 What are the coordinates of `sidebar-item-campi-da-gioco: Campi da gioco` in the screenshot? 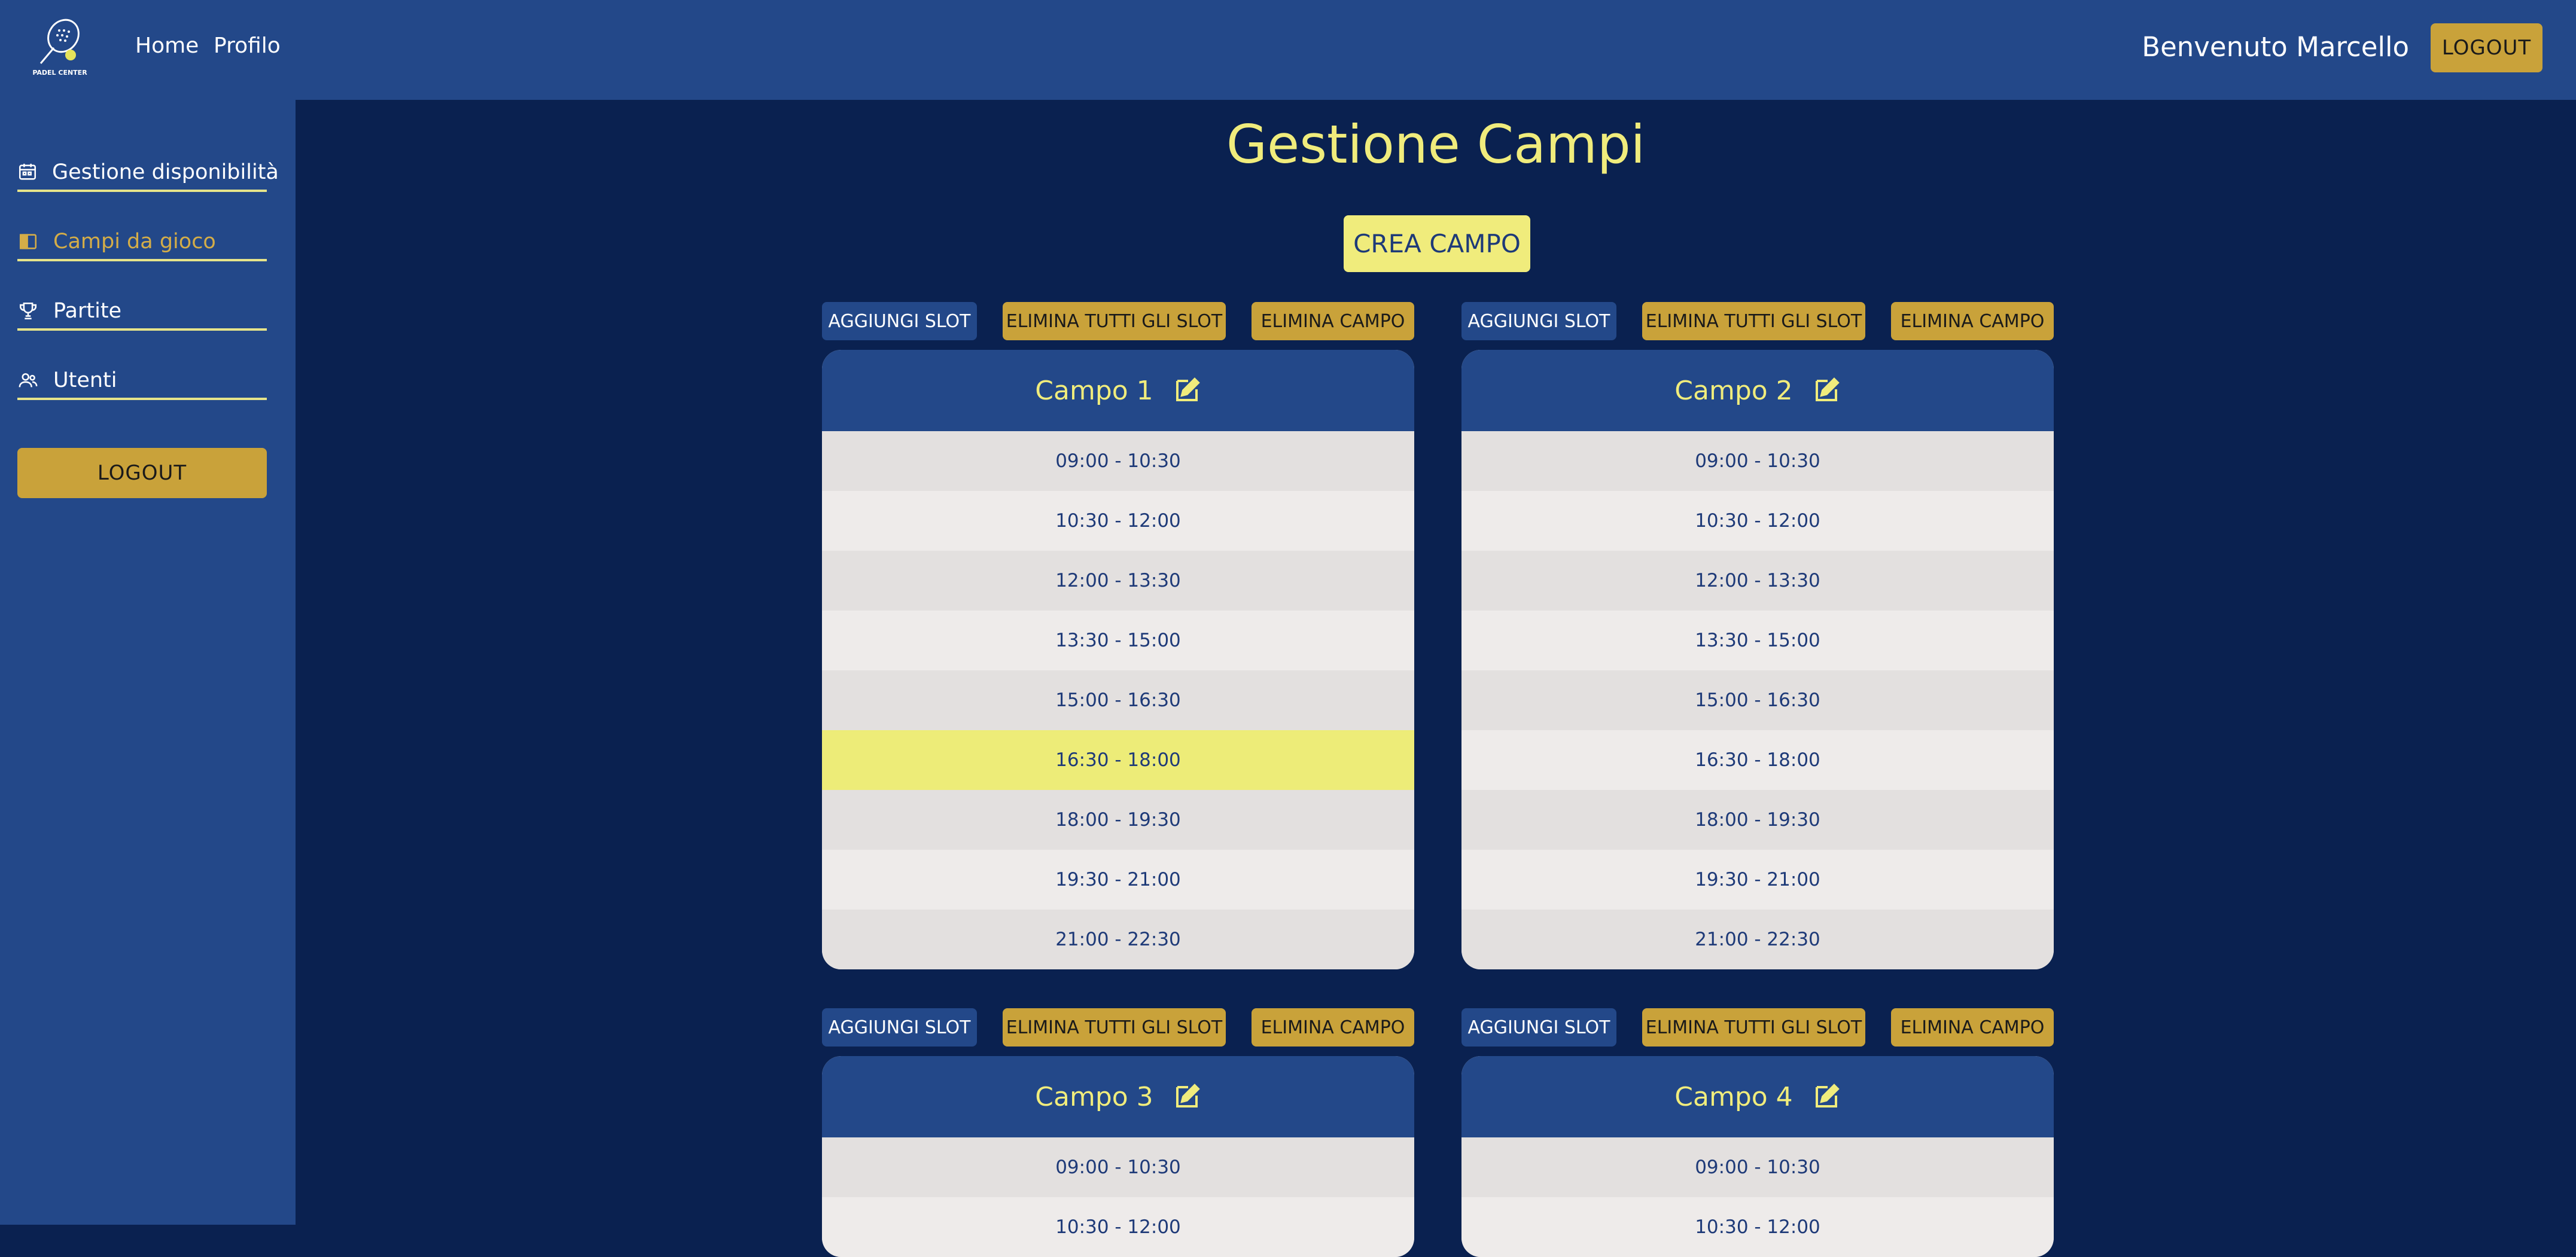 It's located at (142, 242).